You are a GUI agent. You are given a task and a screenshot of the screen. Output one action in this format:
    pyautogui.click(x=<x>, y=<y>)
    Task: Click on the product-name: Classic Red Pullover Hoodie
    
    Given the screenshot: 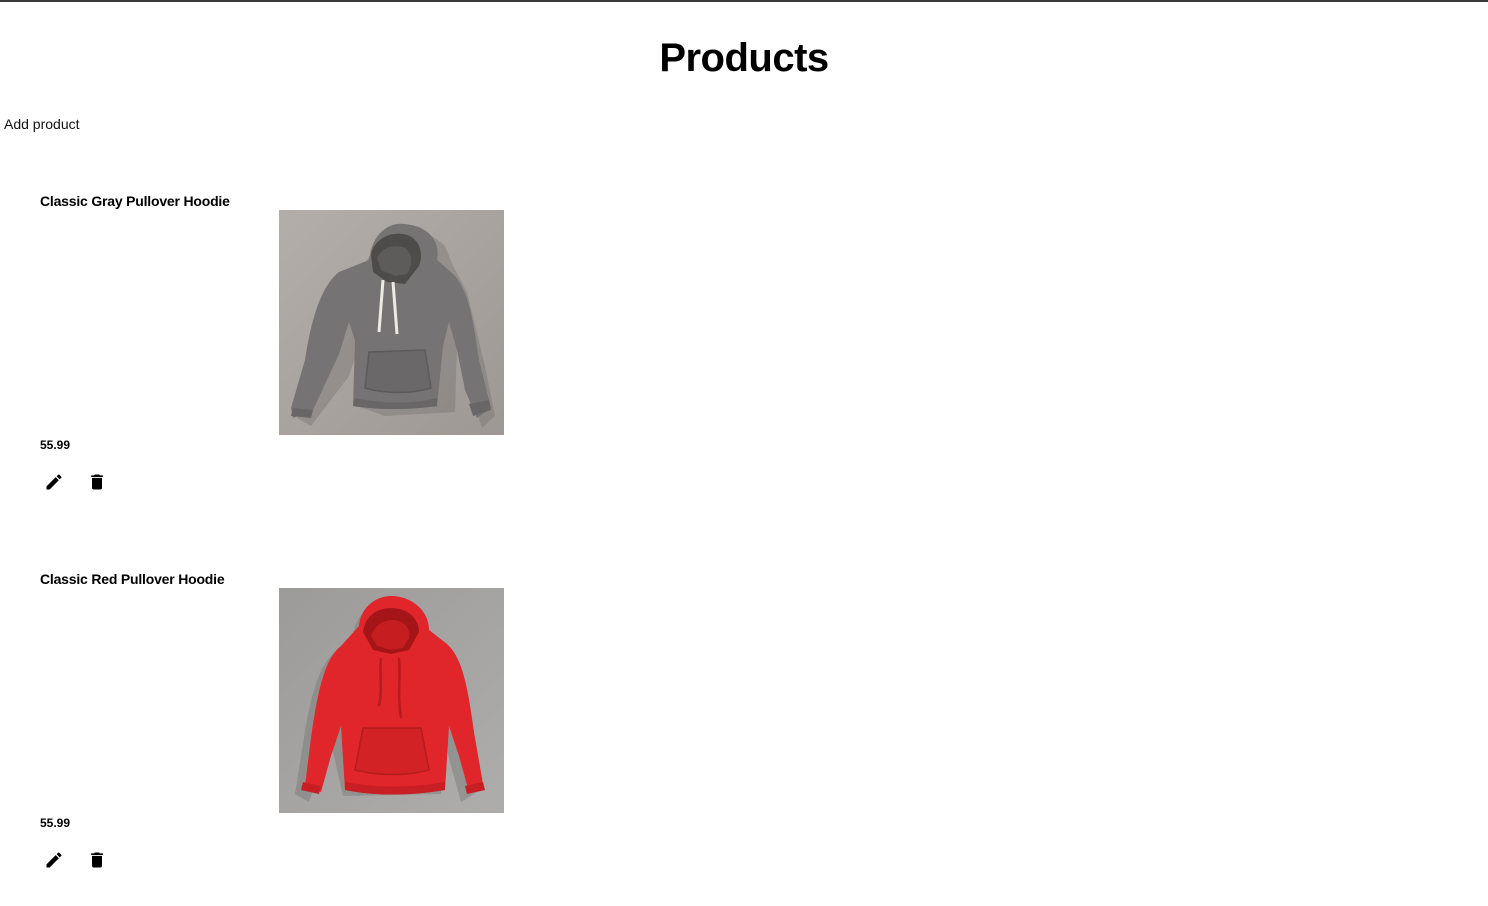 What is the action you would take?
    pyautogui.click(x=132, y=579)
    